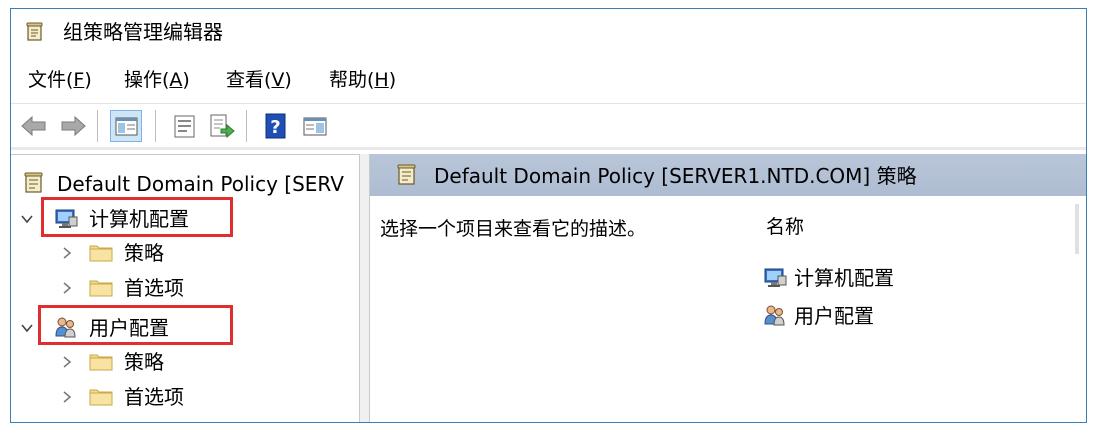 This screenshot has height=441, width=1099. I want to click on export-list-icon, so click(221, 126).